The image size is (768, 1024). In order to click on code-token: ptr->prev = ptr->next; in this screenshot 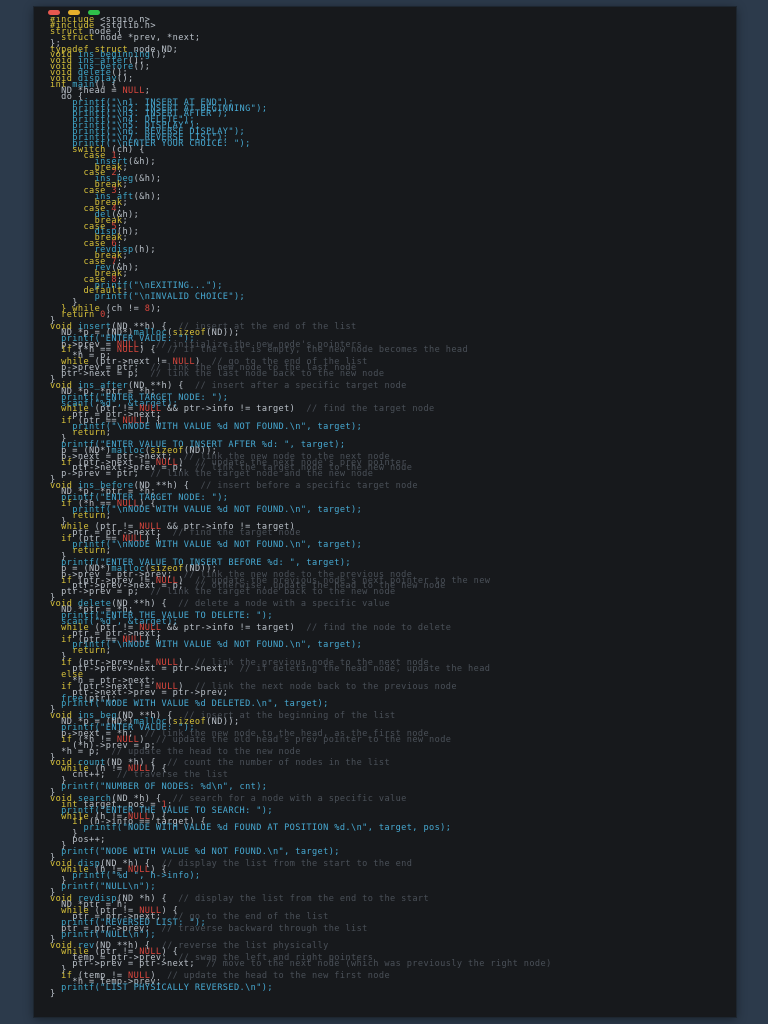, I will do `click(122, 964)`.